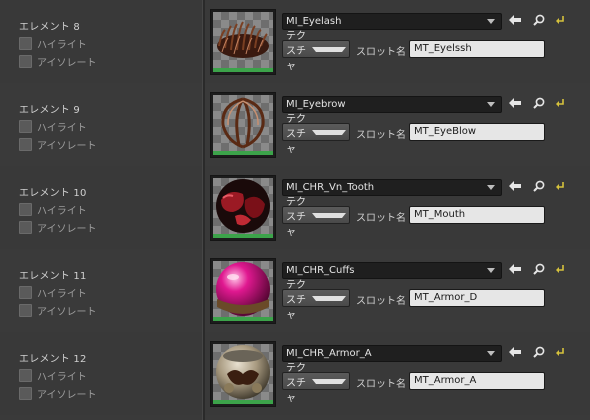  I want to click on material-name: MI_CHR_Vn_Tooth, so click(330, 187).